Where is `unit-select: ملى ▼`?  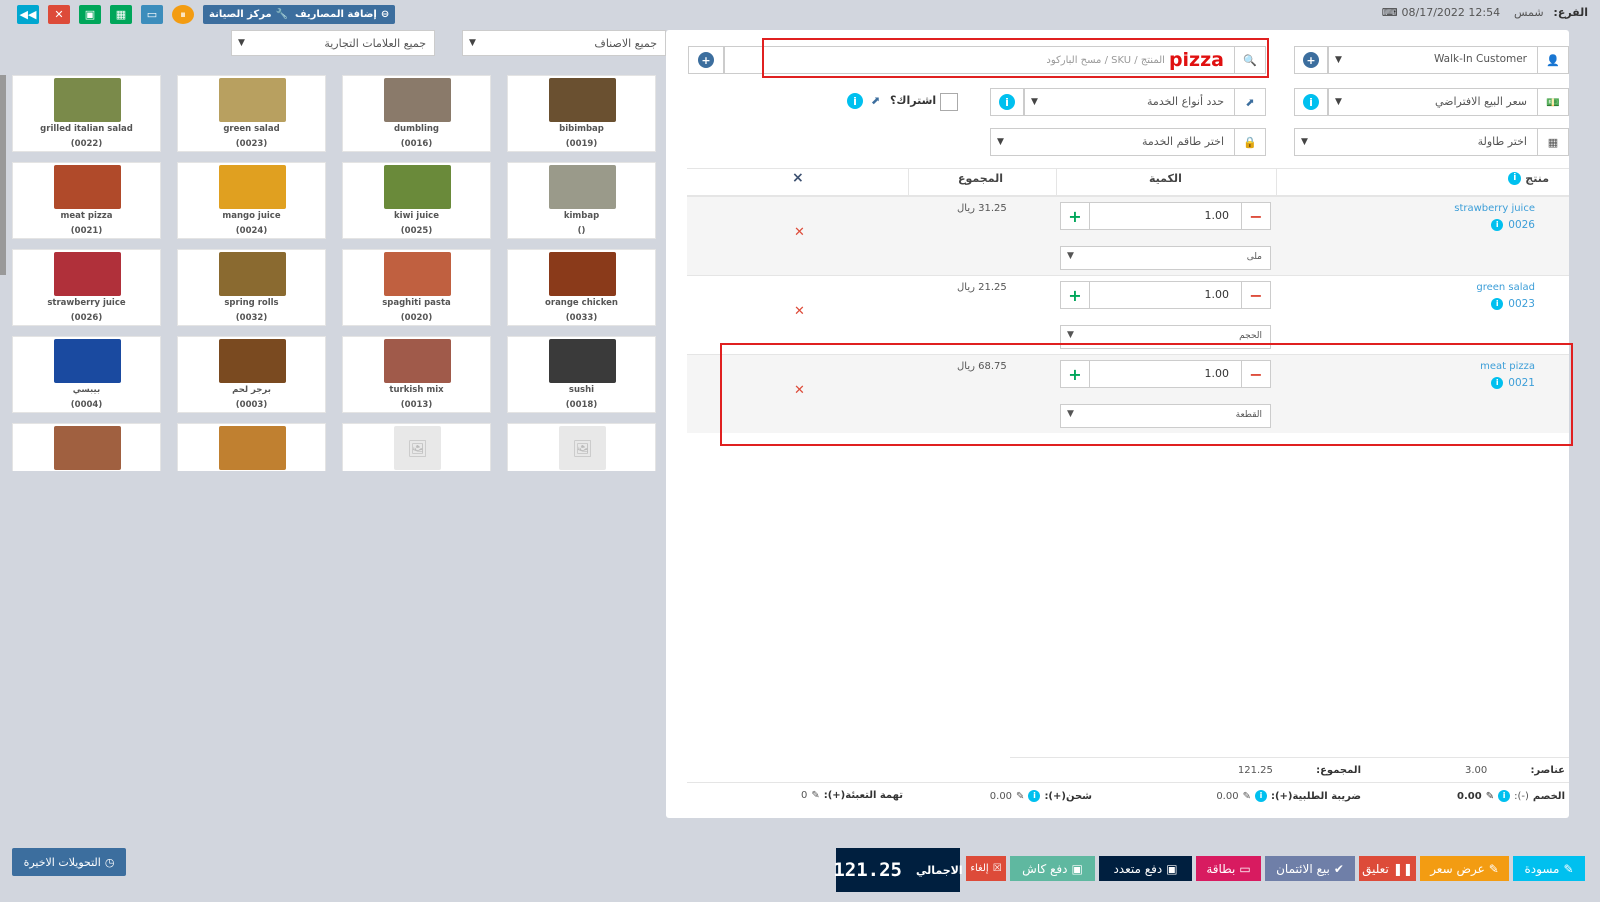 unit-select: ملى ▼ is located at coordinates (1165, 258).